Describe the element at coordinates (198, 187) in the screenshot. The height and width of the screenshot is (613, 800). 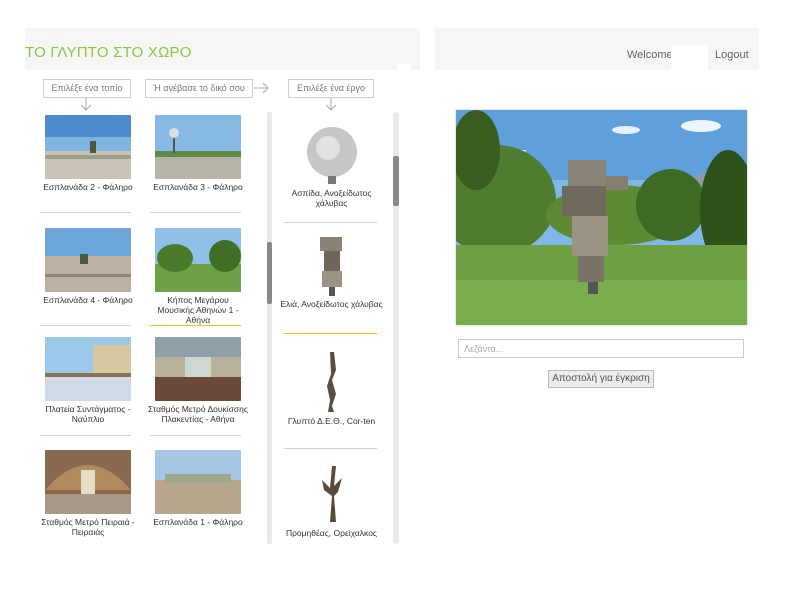
I see `landscape-label: Εσπλανάδα 3 - Φάληρο` at that location.